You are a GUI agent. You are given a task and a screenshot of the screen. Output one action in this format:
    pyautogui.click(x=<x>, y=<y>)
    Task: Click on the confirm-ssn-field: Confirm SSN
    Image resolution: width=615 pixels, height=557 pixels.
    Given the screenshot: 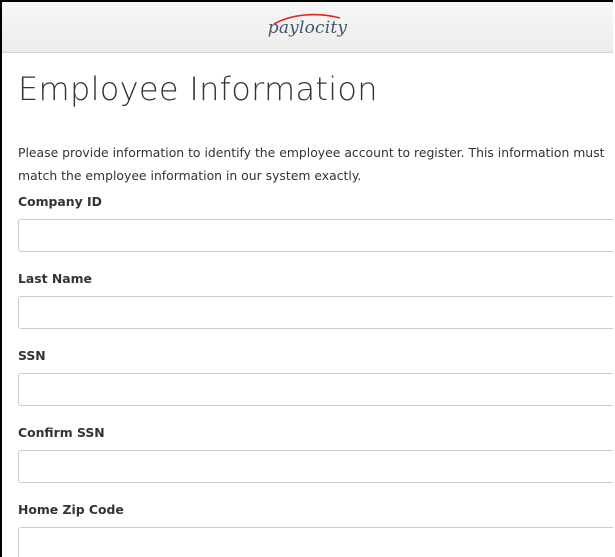 What is the action you would take?
    pyautogui.click(x=315, y=454)
    